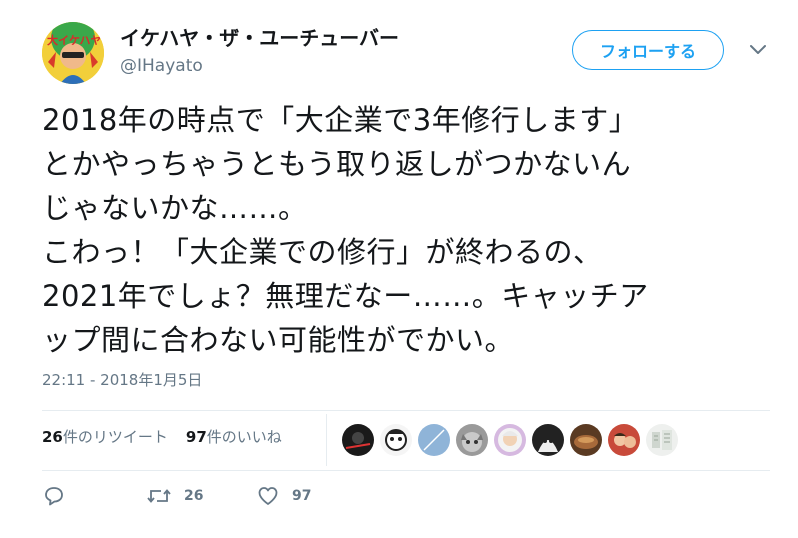 This screenshot has width=798, height=538. I want to click on retweet-stat-label: 件のリツイート, so click(115, 437).